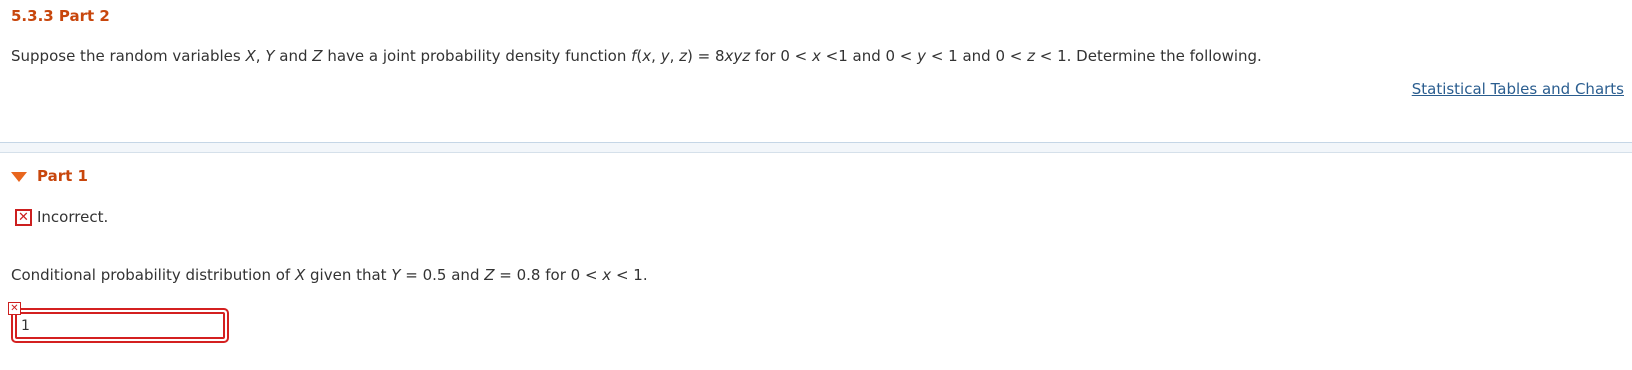 This screenshot has height=370, width=1632. Describe the element at coordinates (816, 147) in the screenshot. I see `section-divider-band` at that location.